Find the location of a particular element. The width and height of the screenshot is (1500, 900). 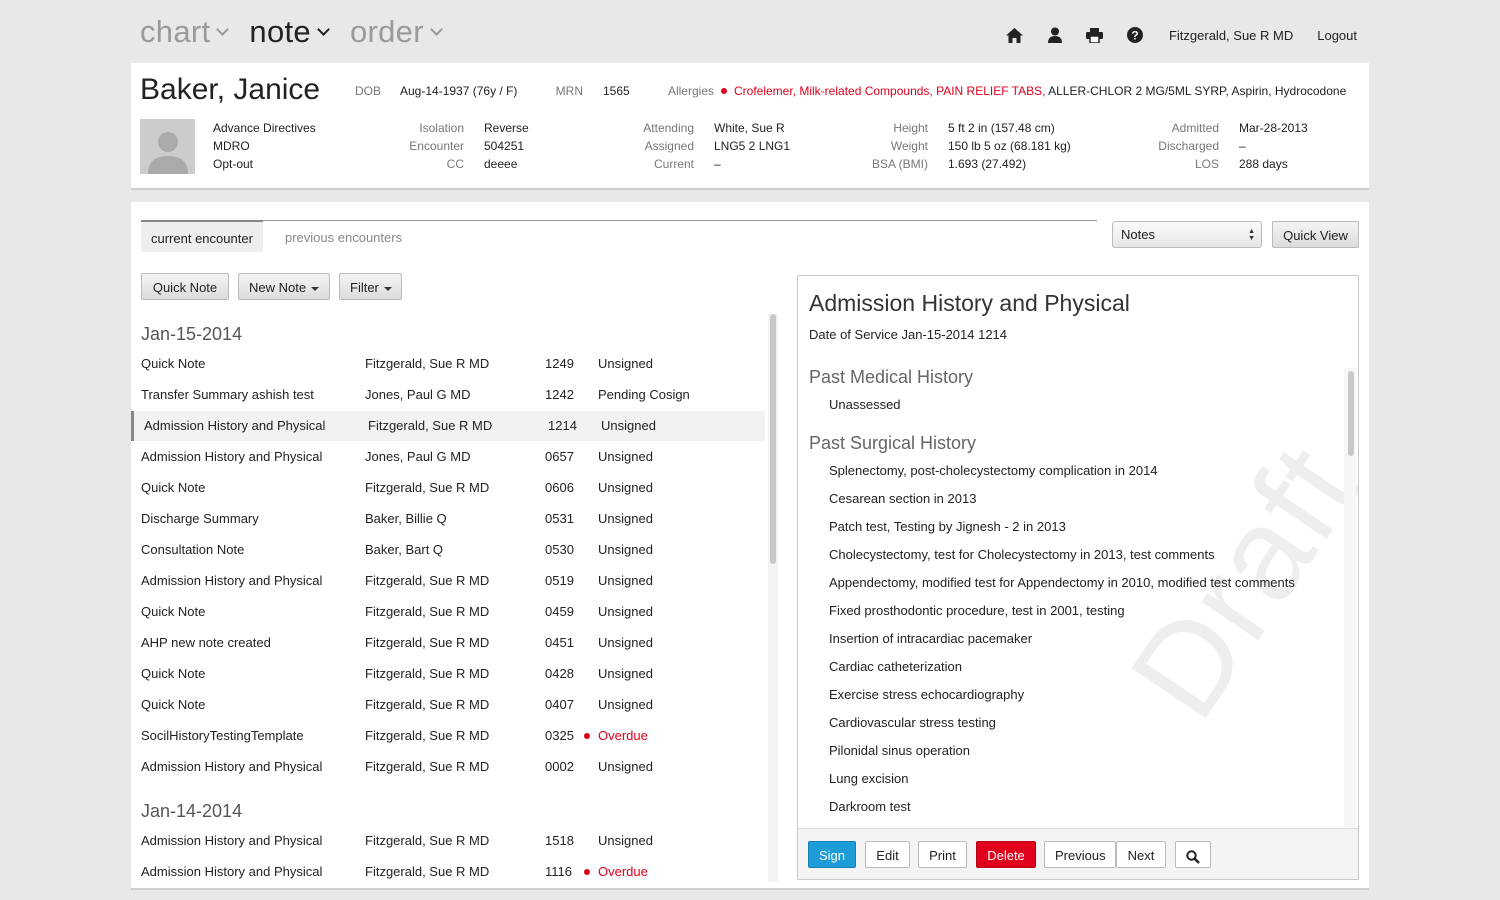

edit-button: Edit is located at coordinates (887, 854).